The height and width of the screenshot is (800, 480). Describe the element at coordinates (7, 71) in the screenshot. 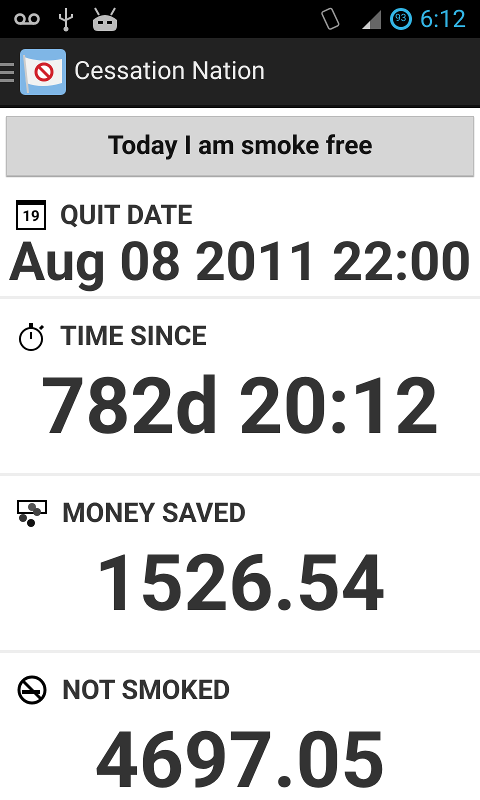

I see `menu-icon` at that location.